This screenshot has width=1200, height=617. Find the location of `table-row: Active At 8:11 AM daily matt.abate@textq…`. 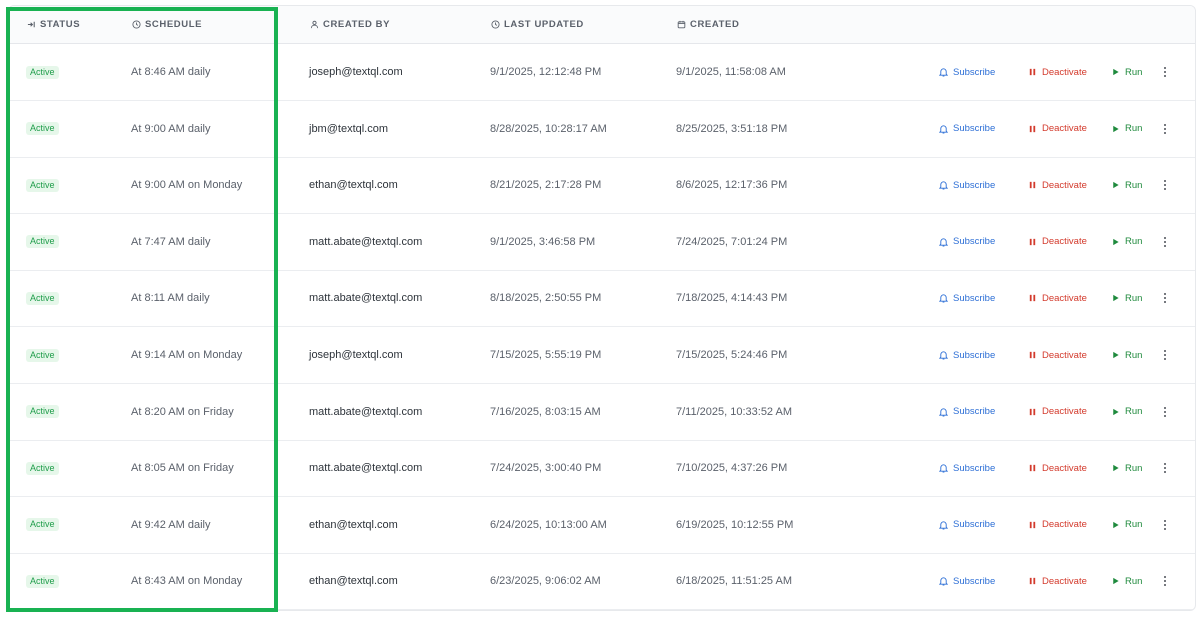

table-row: Active At 8:11 AM daily matt.abate@textq… is located at coordinates (602, 299).